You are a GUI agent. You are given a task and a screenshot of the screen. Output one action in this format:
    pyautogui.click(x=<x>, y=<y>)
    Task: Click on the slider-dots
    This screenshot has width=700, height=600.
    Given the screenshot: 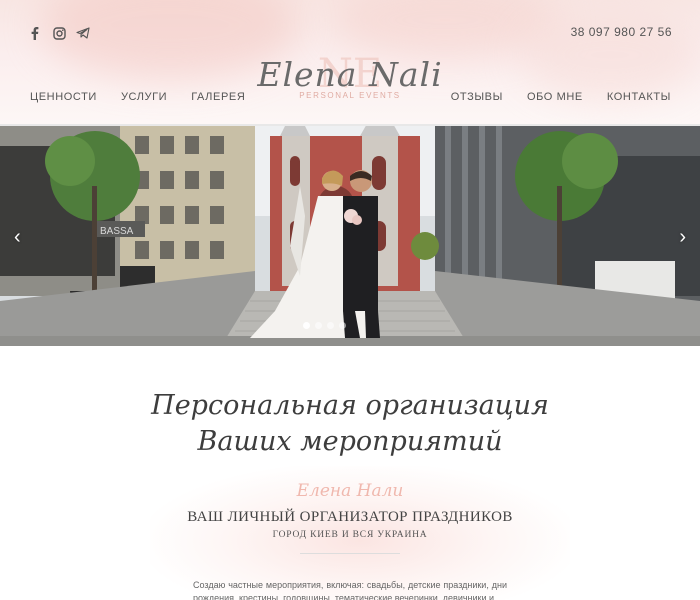 What is the action you would take?
    pyautogui.click(x=324, y=325)
    